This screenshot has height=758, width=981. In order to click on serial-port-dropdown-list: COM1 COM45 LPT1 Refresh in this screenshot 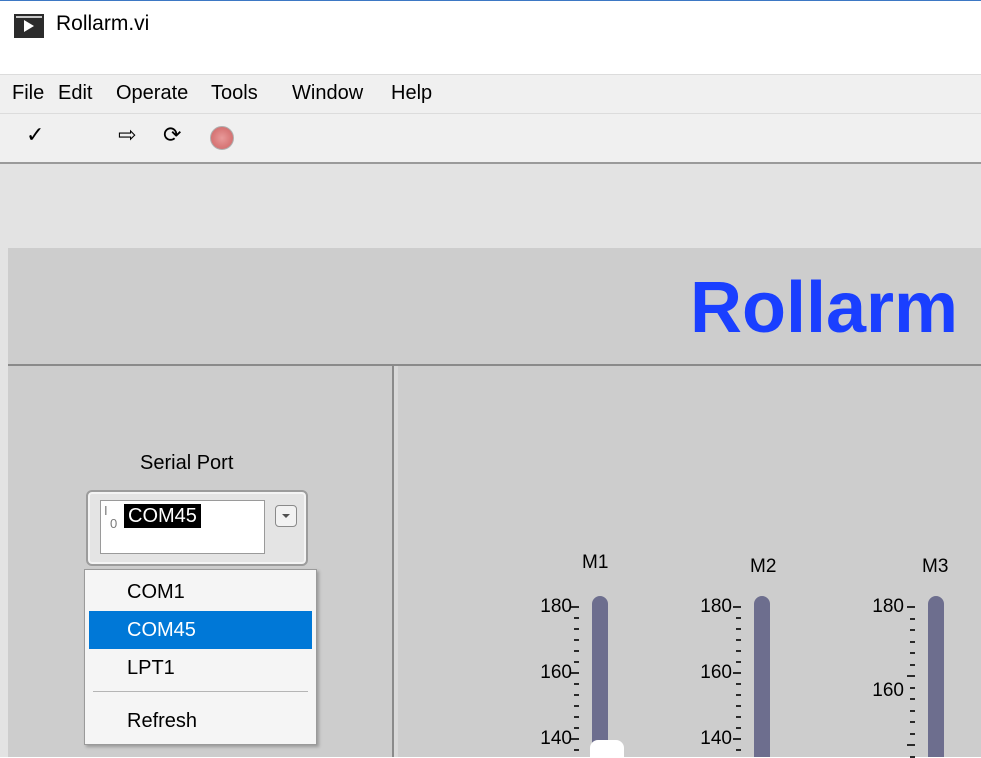, I will do `click(200, 657)`.